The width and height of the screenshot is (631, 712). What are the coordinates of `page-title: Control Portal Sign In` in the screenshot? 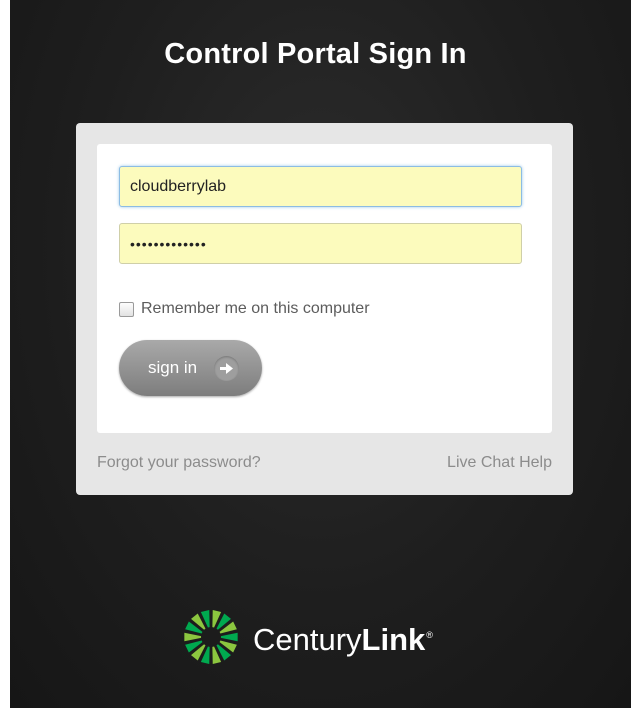 It's located at (315, 54).